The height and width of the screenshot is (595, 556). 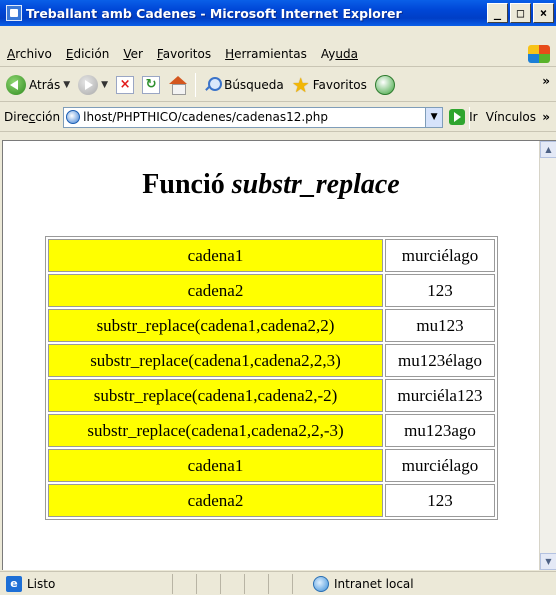 I want to click on address-label-post: ción, so click(x=48, y=117).